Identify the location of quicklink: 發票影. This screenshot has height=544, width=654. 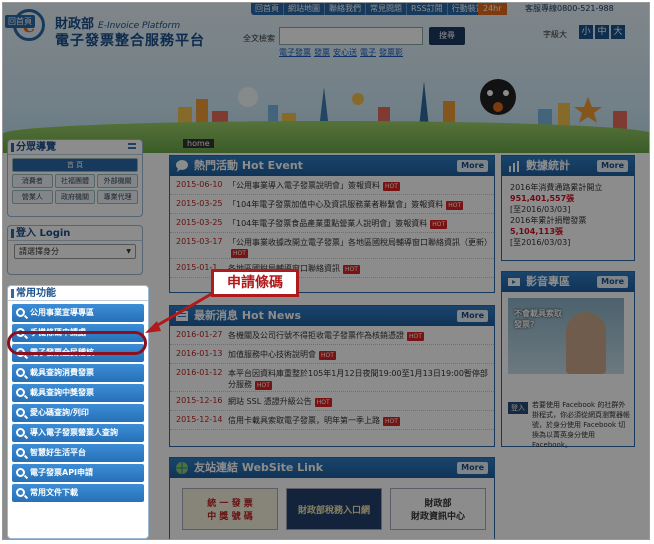
(391, 52).